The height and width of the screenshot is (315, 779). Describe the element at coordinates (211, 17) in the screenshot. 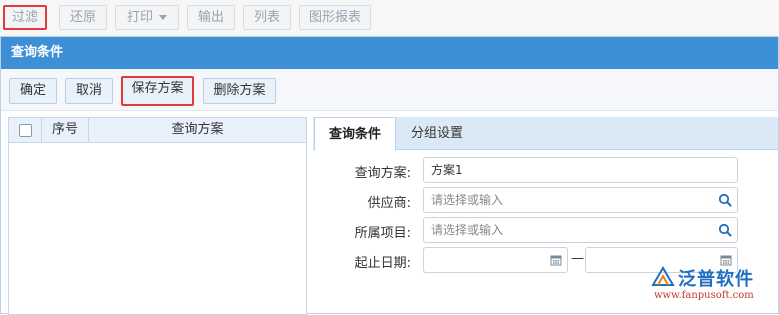

I see `export-button: 输出` at that location.